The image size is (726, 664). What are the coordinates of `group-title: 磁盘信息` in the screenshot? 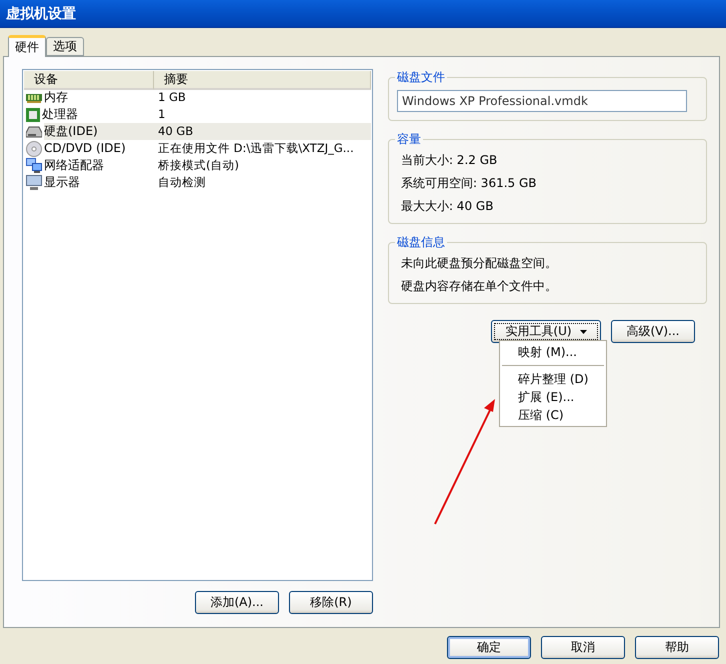 It's located at (421, 242).